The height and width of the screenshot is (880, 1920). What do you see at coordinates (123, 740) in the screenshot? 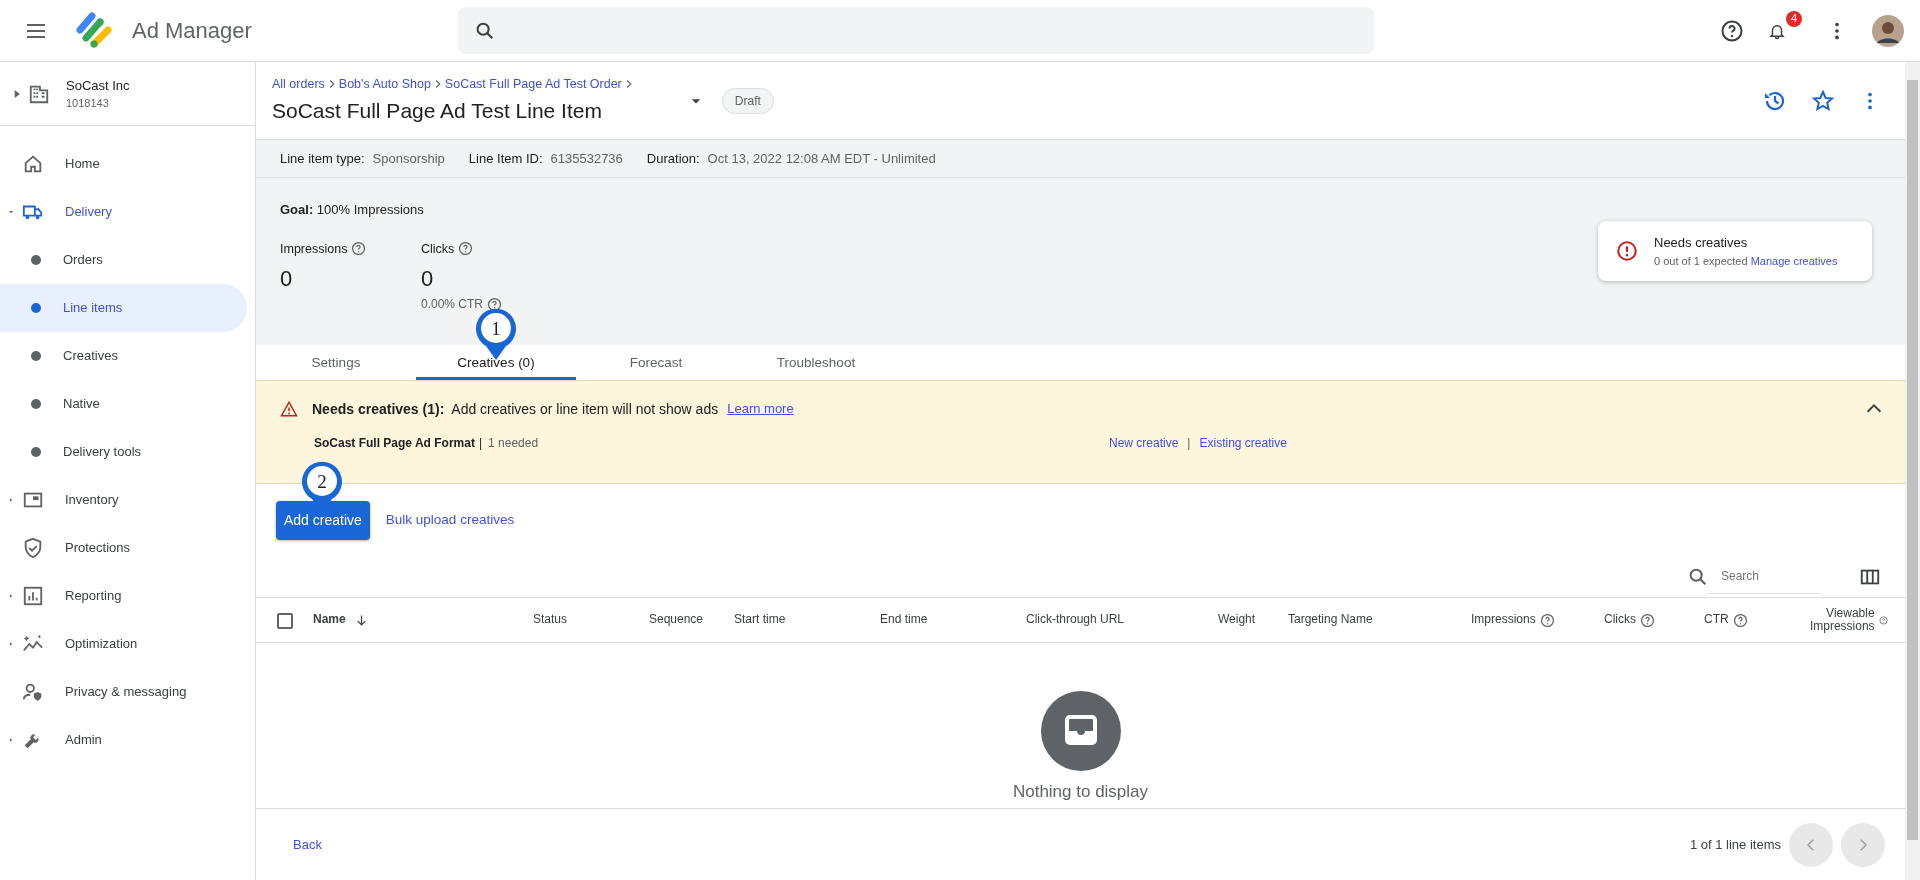
I see `nav-item: Admin` at bounding box center [123, 740].